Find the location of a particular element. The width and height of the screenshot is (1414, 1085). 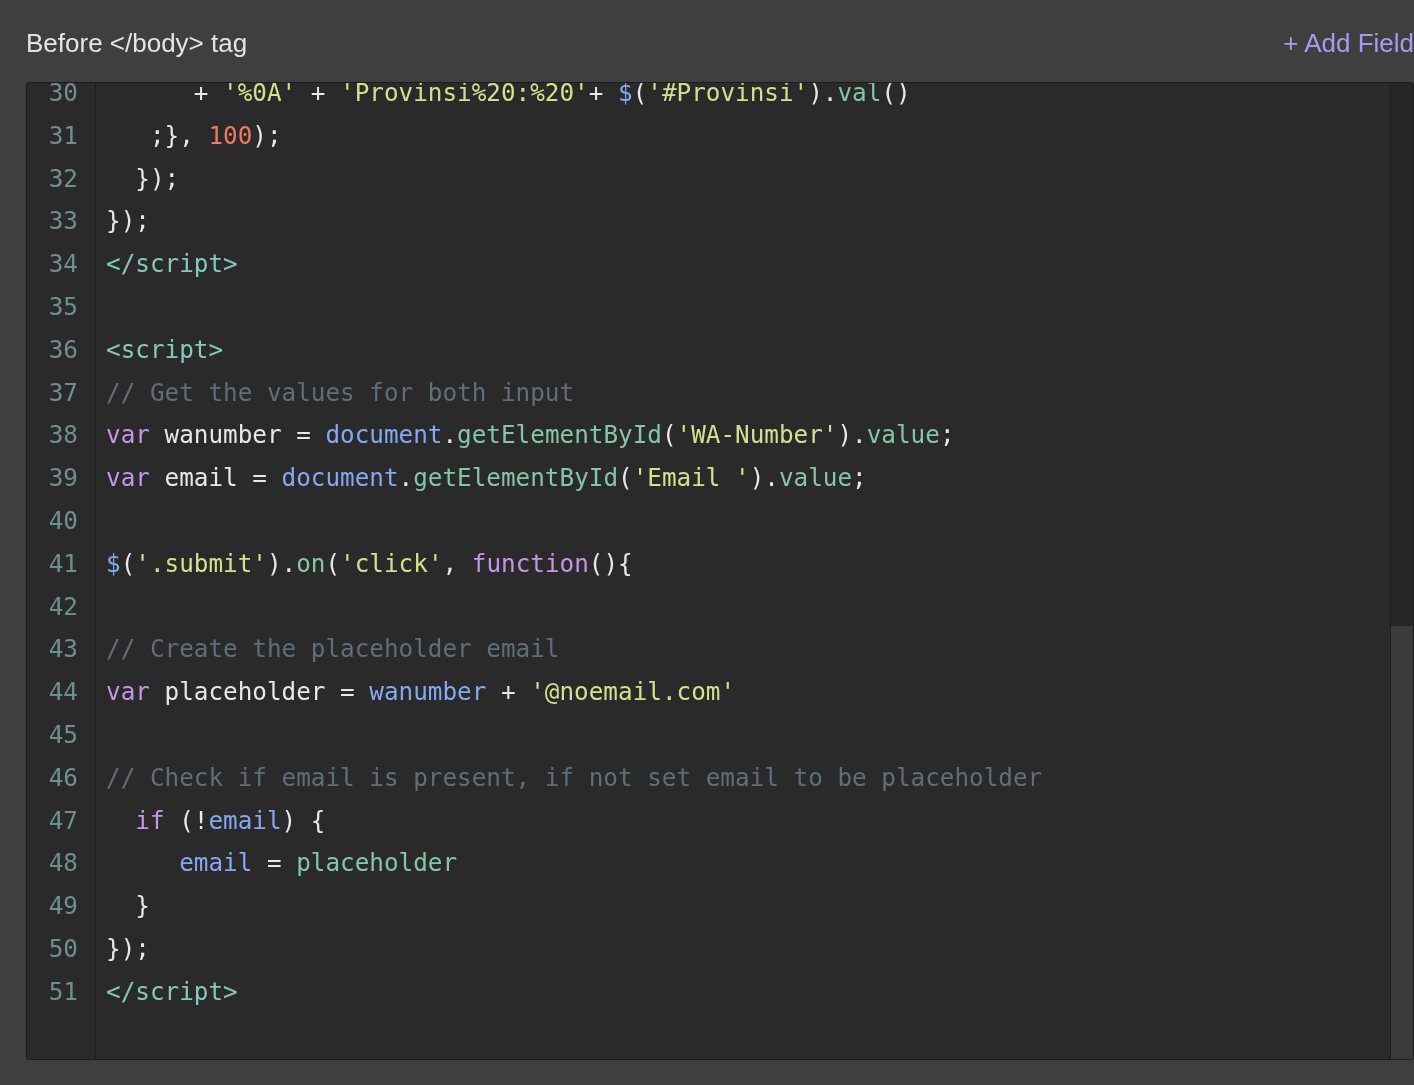

line-number: 33 is located at coordinates (63, 221).